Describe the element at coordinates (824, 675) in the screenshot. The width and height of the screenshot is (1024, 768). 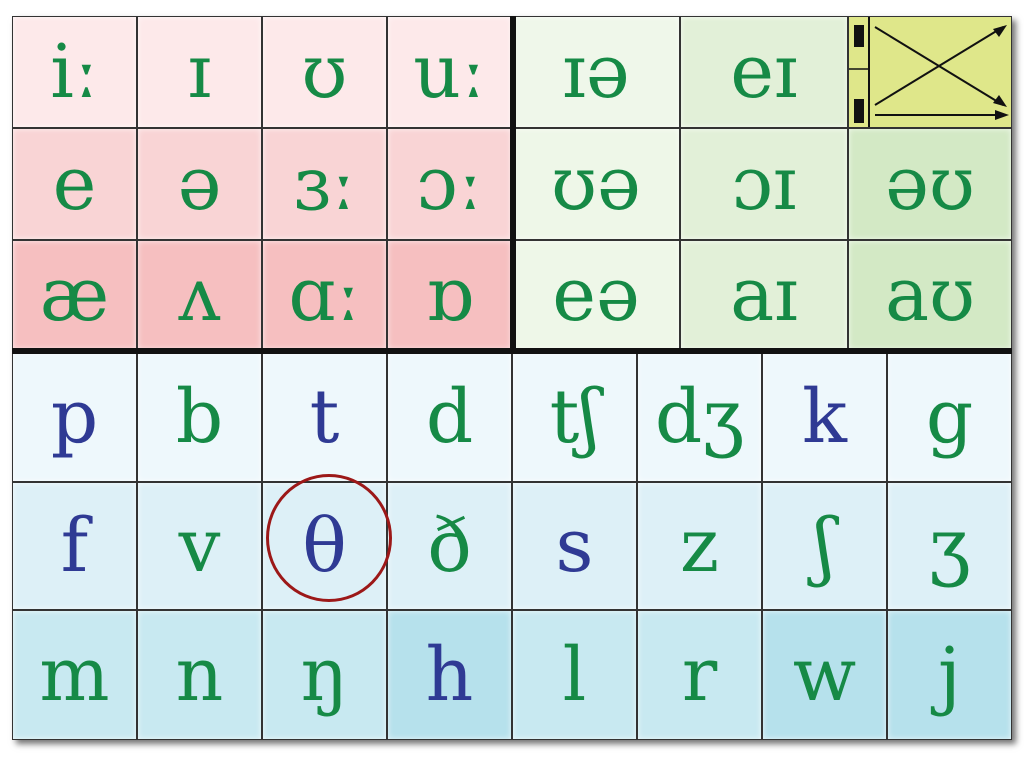
I see `consonant-cell: w` at that location.